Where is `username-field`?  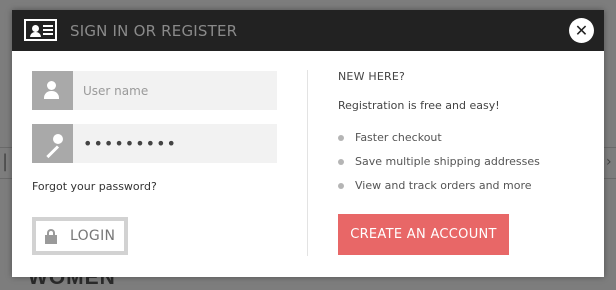 username-field is located at coordinates (154, 90).